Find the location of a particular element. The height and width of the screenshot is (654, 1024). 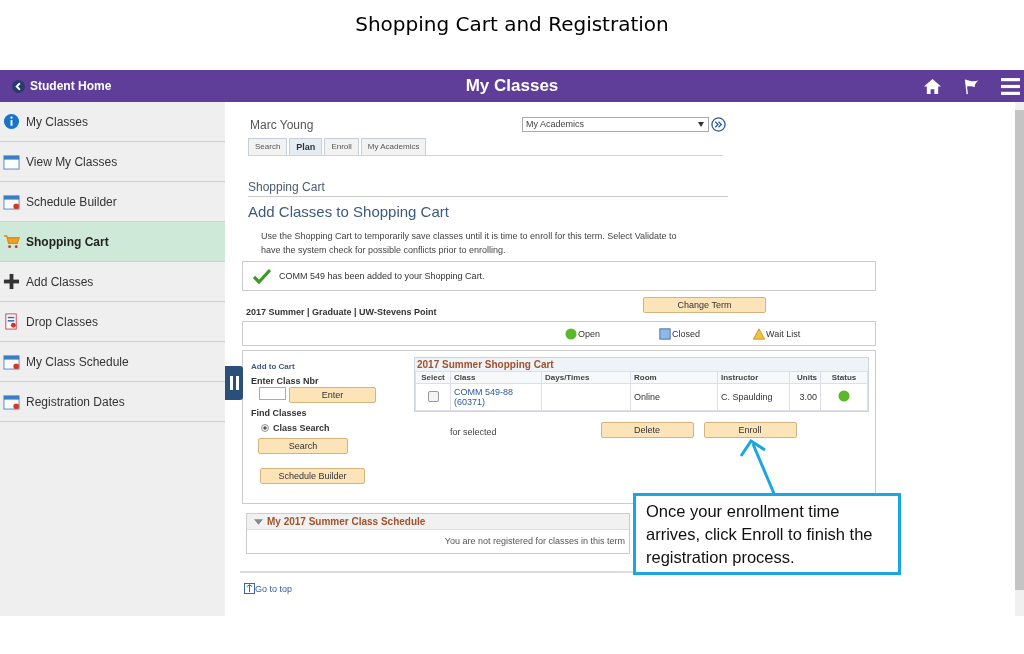

instructor-cell: C. Spaulding is located at coordinates (747, 397).